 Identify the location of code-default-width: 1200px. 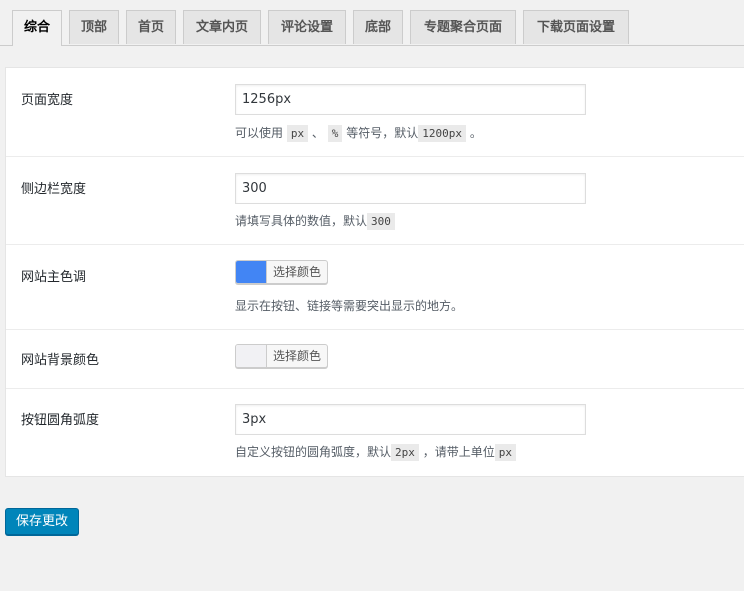
(442, 133).